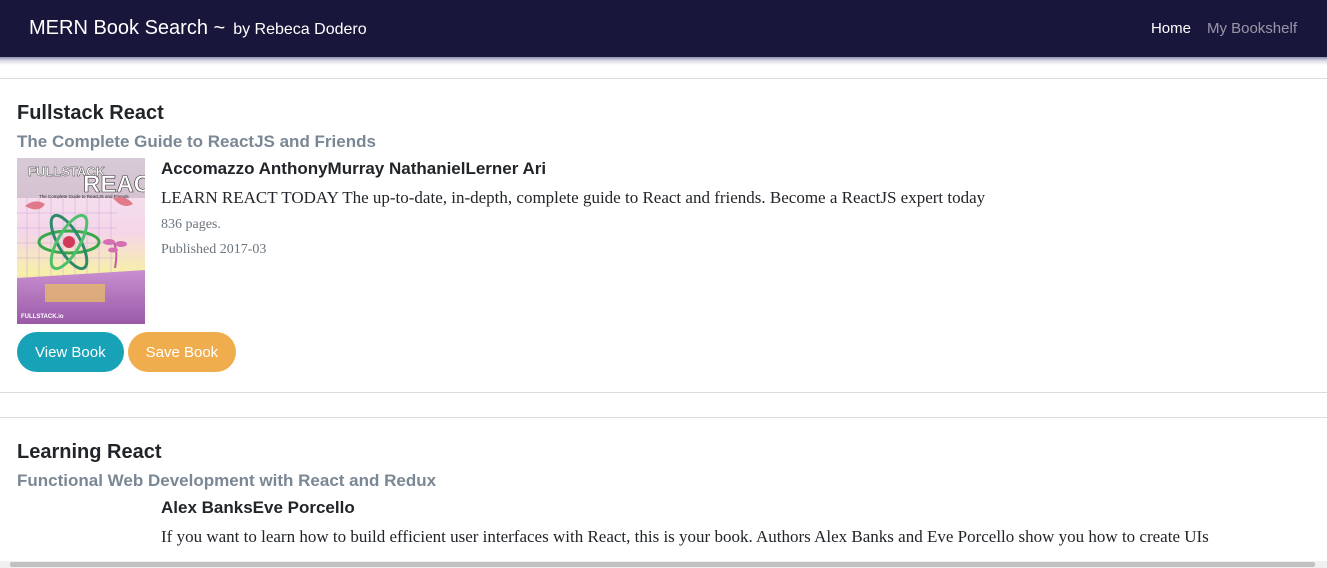 The width and height of the screenshot is (1327, 568). Describe the element at coordinates (182, 352) in the screenshot. I see `save-book-button: Save Book` at that location.